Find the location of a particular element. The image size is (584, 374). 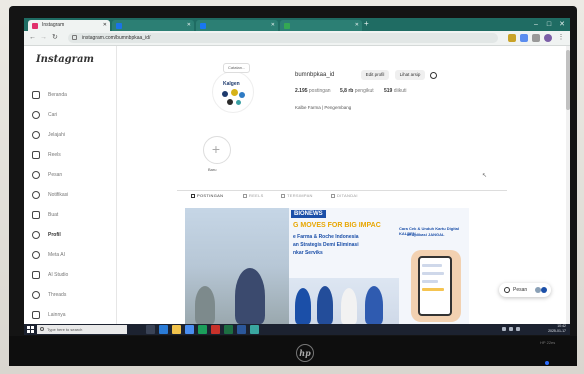

sidebar-item-notifications: Notifikasi is located at coordinates (71, 195).